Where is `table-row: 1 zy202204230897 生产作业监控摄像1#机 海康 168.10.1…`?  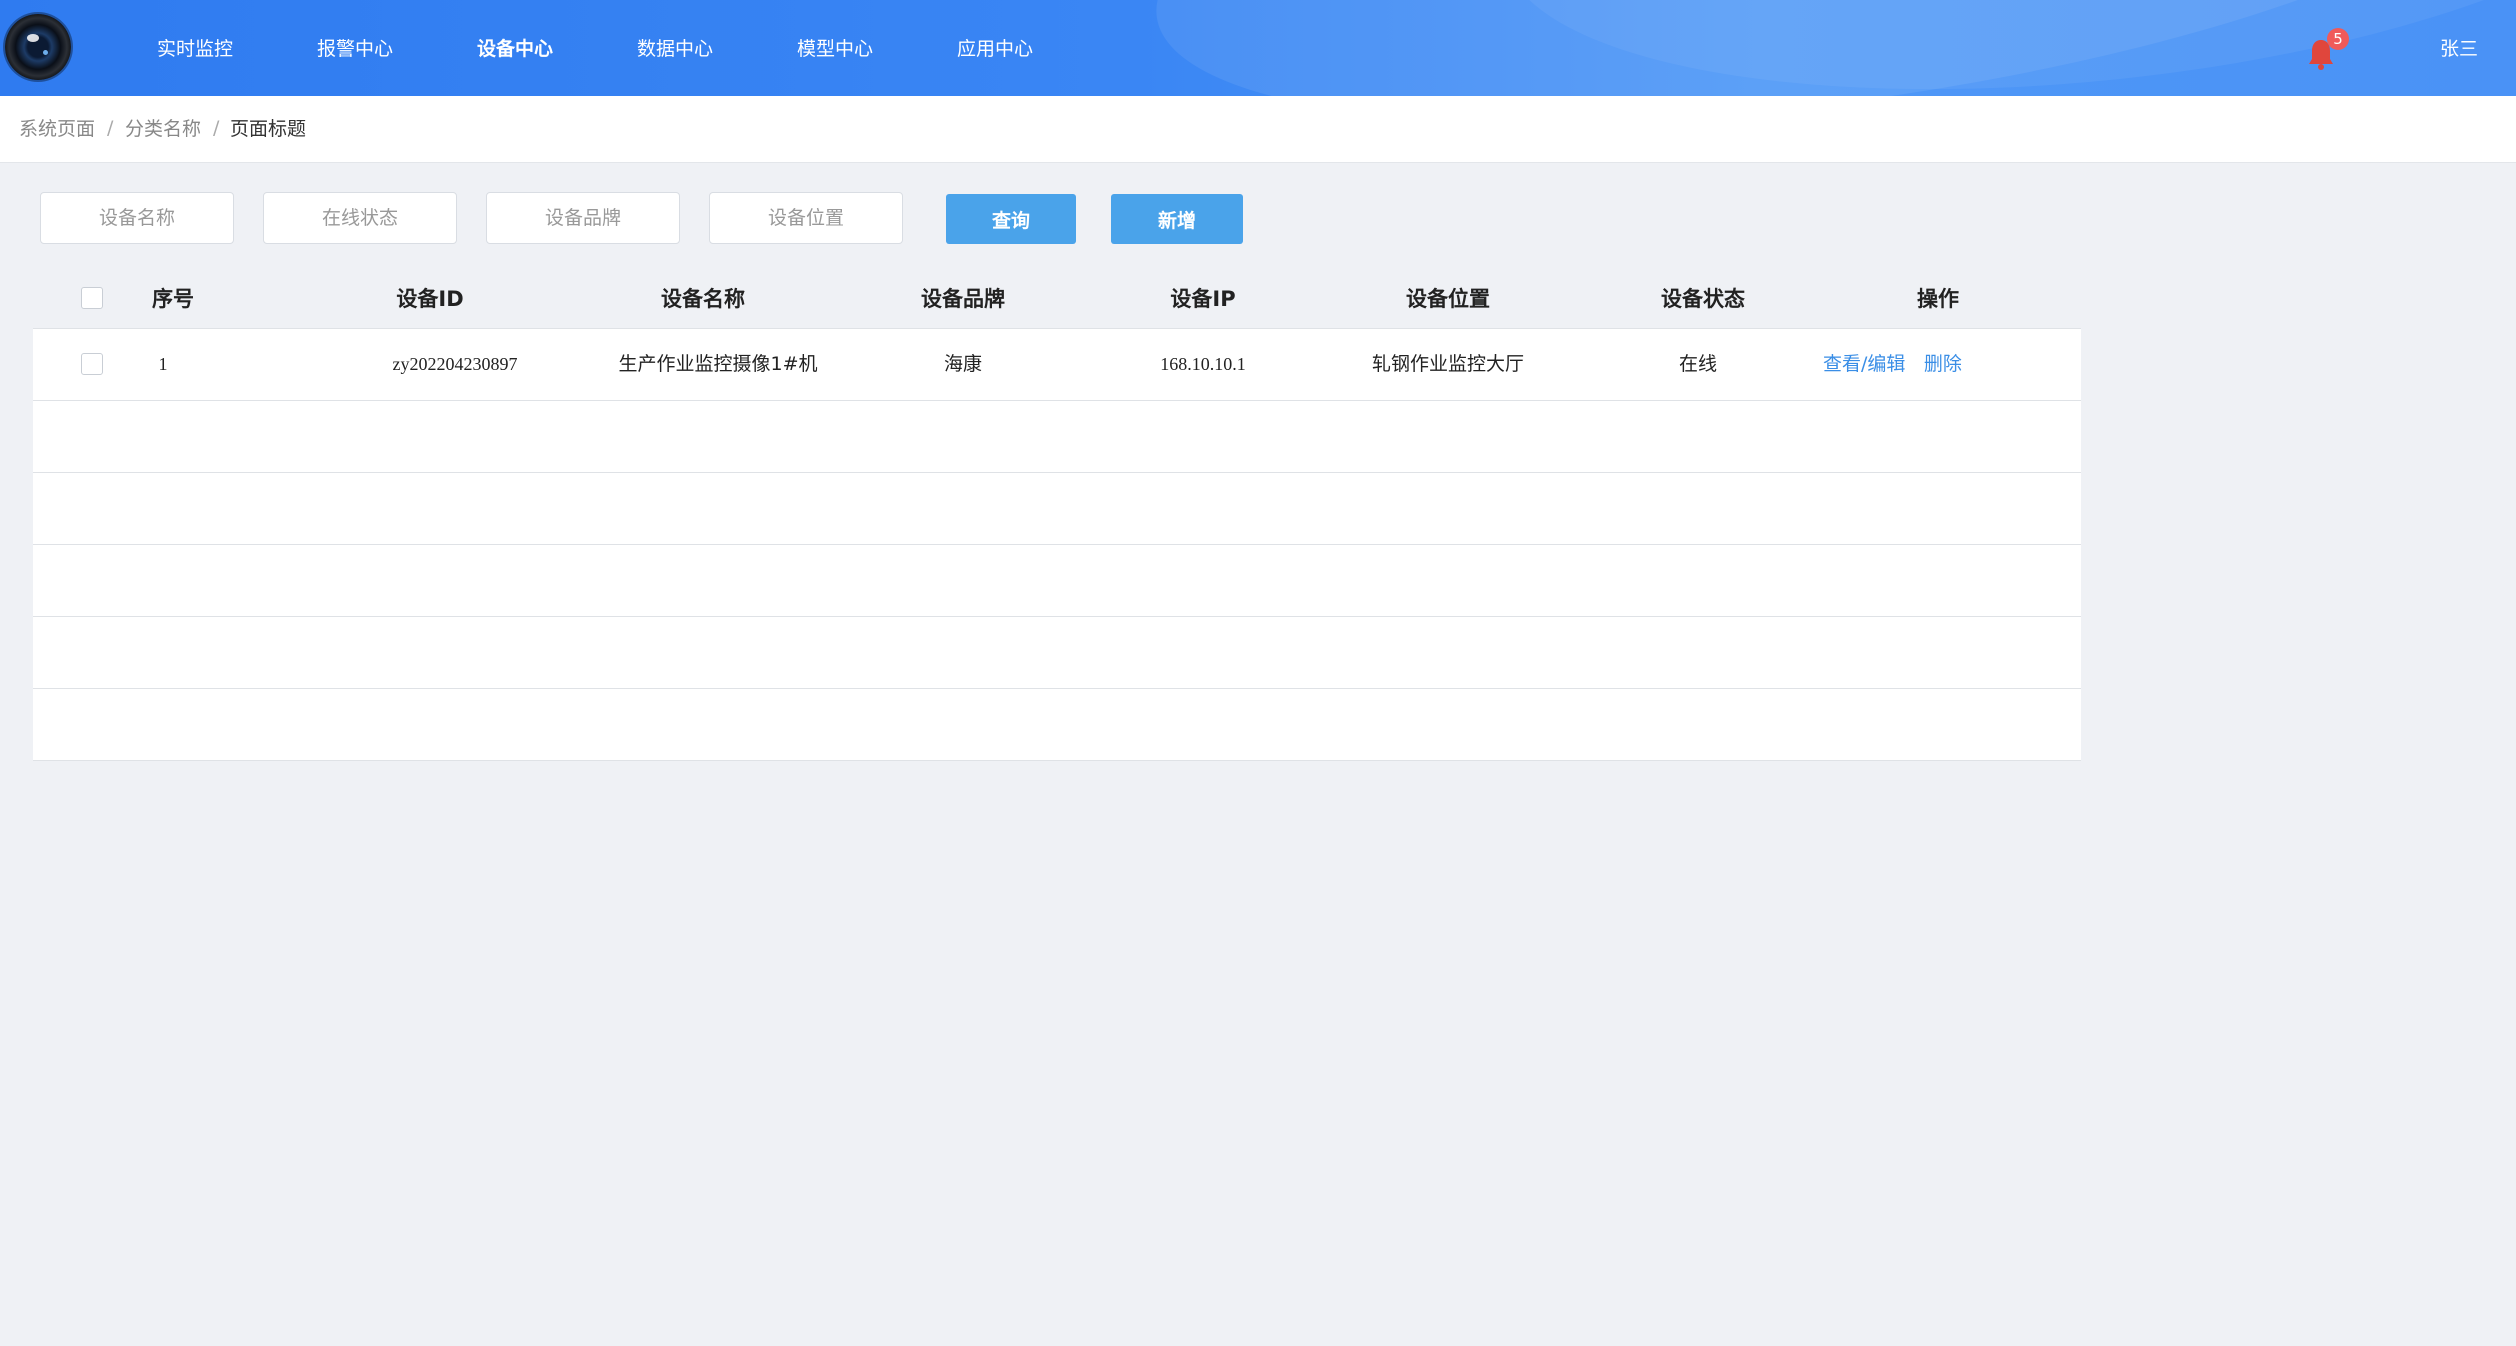
table-row: 1 zy202204230897 生产作业监控摄像1#机 海康 168.10.1… is located at coordinates (1057, 364).